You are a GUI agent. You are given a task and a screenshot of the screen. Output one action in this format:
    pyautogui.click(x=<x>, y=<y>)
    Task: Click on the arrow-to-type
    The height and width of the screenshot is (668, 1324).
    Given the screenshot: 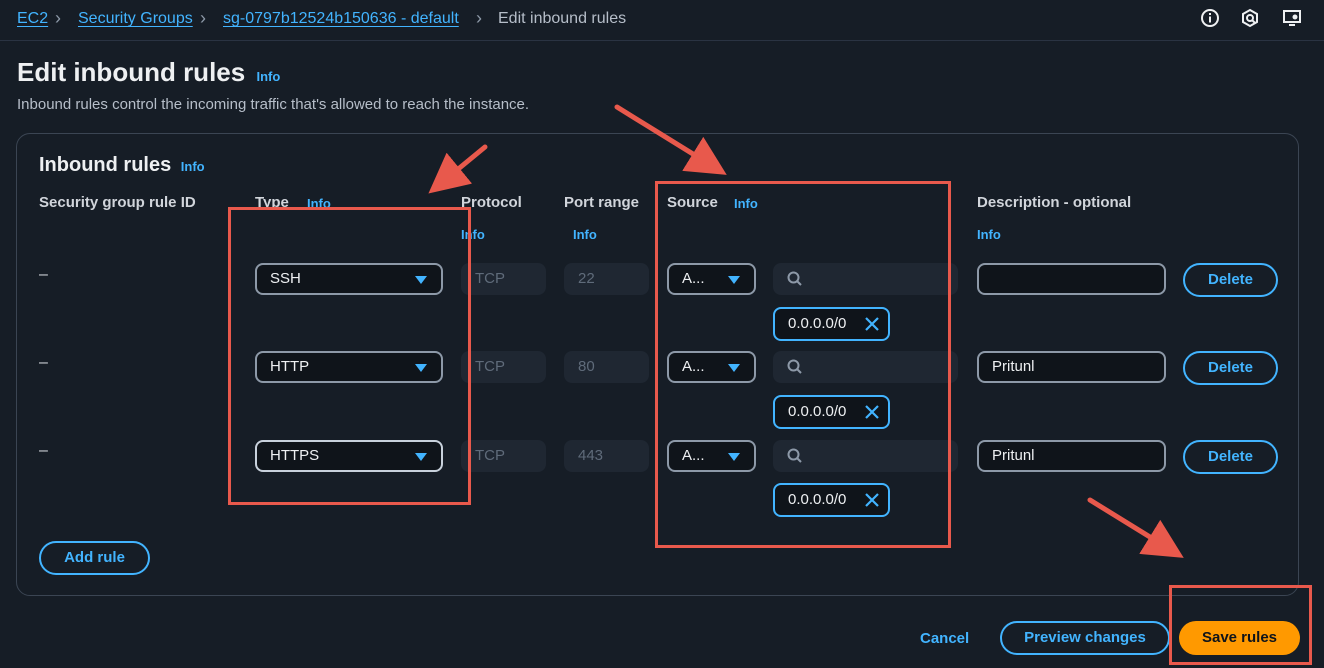 What is the action you would take?
    pyautogui.click(x=458, y=169)
    